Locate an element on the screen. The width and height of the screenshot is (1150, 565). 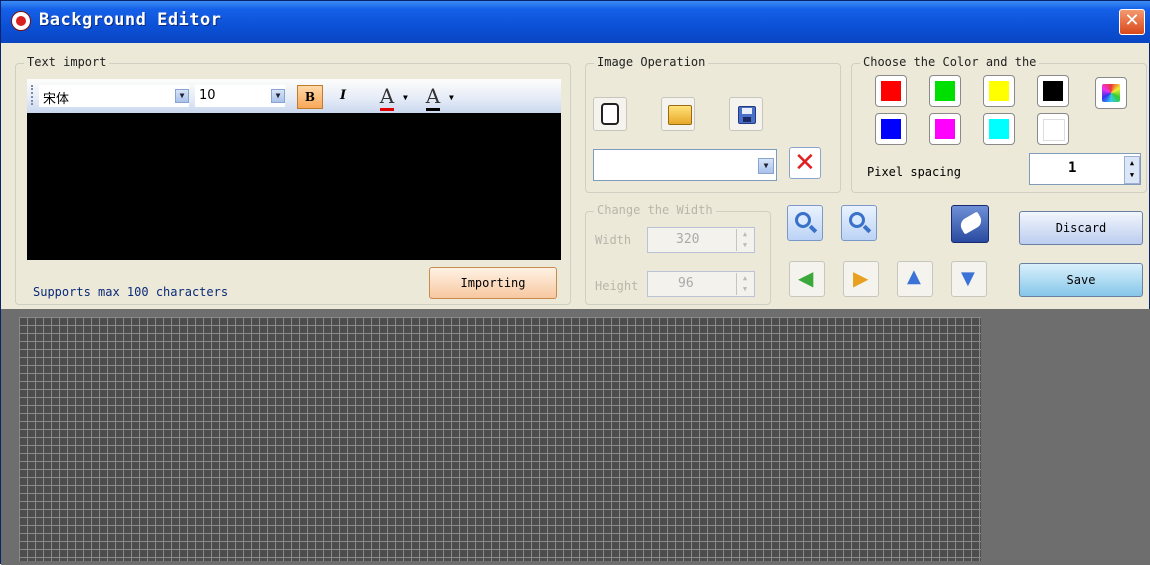
font-size-combo: 10 ▼ is located at coordinates (240, 96).